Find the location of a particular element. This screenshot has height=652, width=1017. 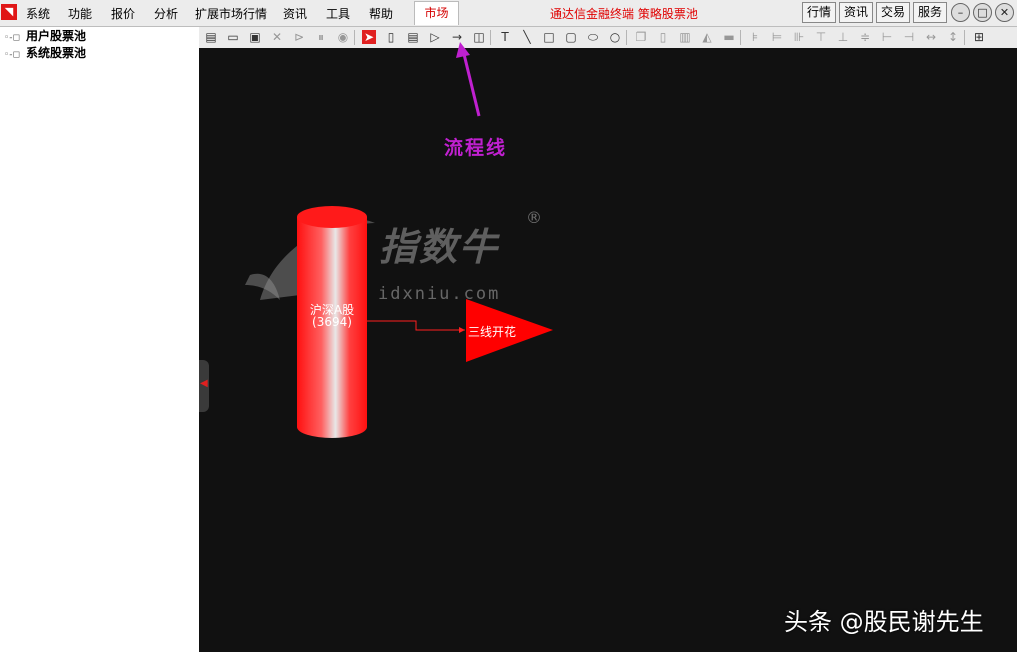

footer-credit: 头条 @股民谢先生 is located at coordinates (884, 622).